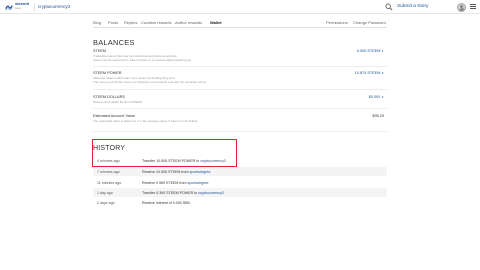  What do you see at coordinates (216, 22) in the screenshot?
I see `tab-wallet: Wallet` at bounding box center [216, 22].